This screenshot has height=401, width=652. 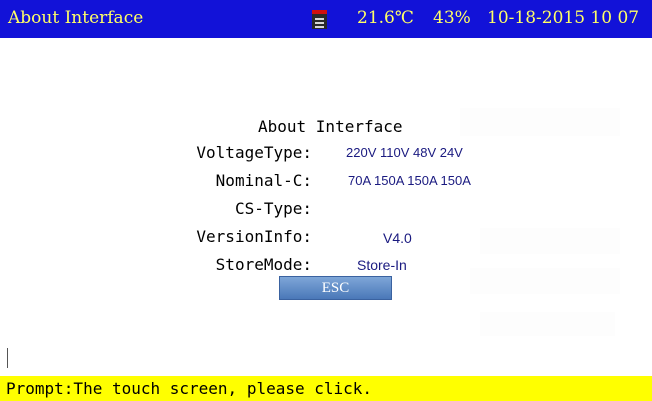 I want to click on nominal-c-label: Nominal-C:, so click(x=263, y=180).